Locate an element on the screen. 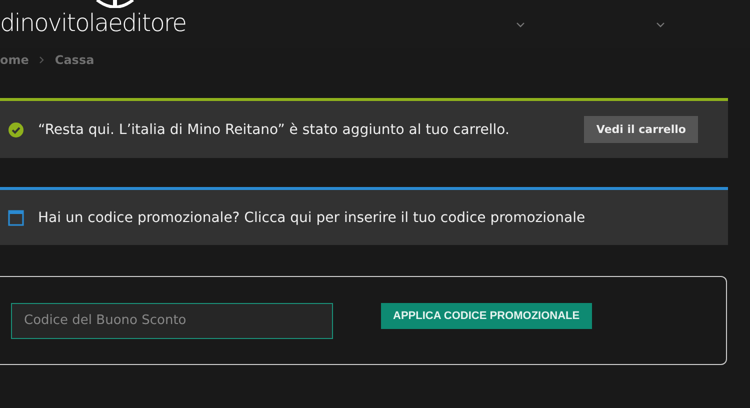 The image size is (750, 408). notice-message: “Resta qui. L’italia di Mino Reitano” è stato aggiunto al tuo carrello. is located at coordinates (274, 130).